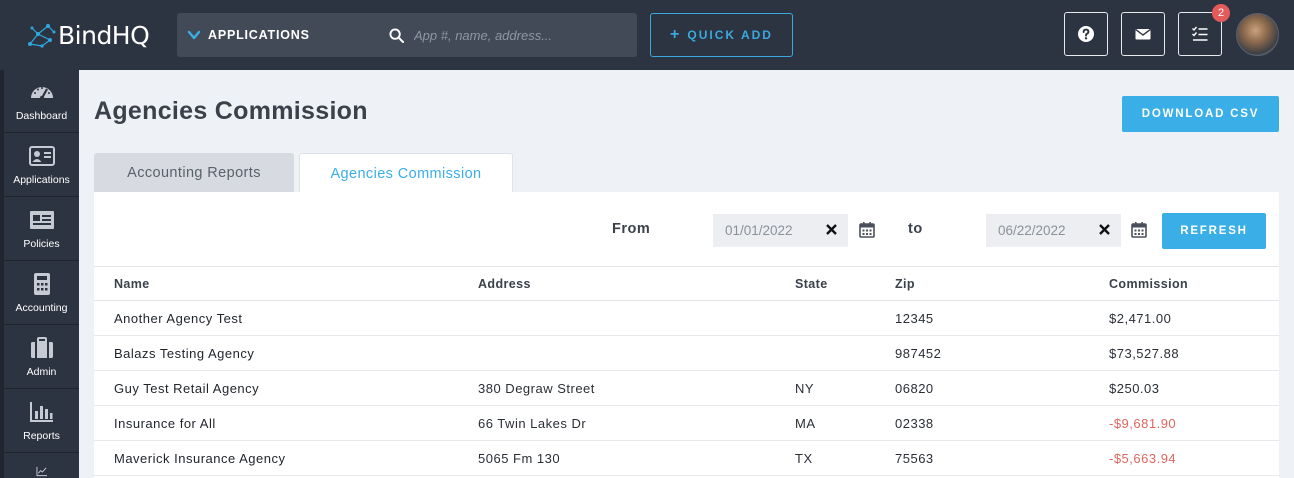 This screenshot has height=478, width=1294. What do you see at coordinates (178, 318) in the screenshot?
I see `cell-name: Another Agency Test` at bounding box center [178, 318].